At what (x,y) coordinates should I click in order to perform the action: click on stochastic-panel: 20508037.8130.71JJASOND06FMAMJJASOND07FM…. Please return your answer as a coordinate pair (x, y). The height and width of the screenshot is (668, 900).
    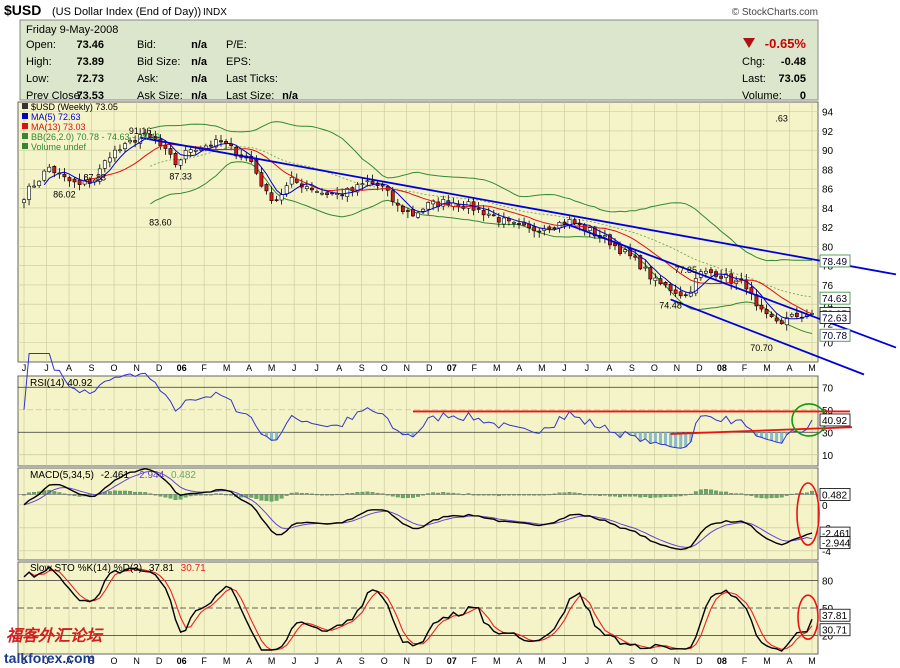
    Looking at the image, I should click on (434, 613).